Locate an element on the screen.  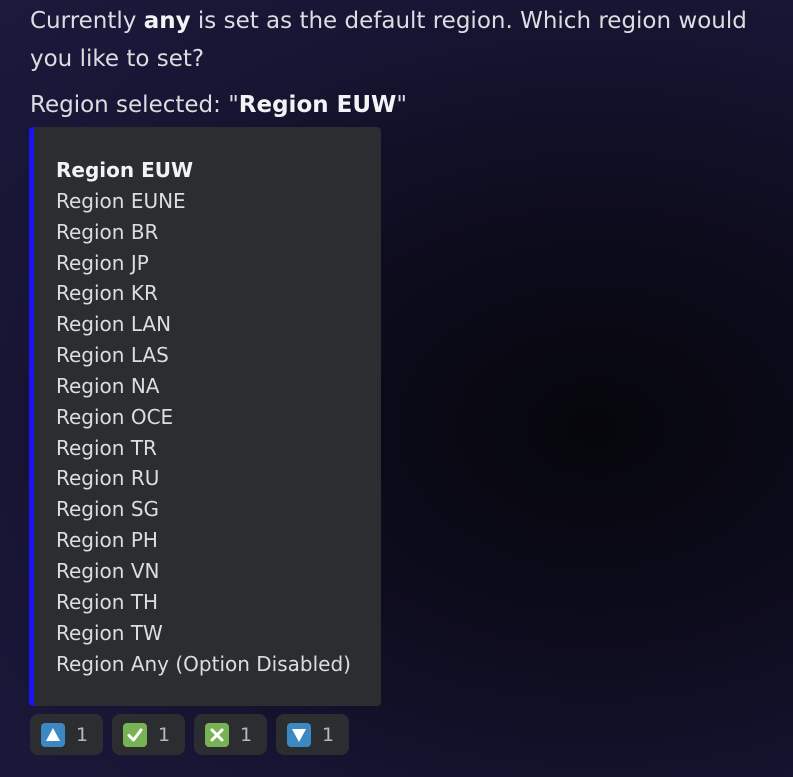
check-mark-icon is located at coordinates (135, 734).